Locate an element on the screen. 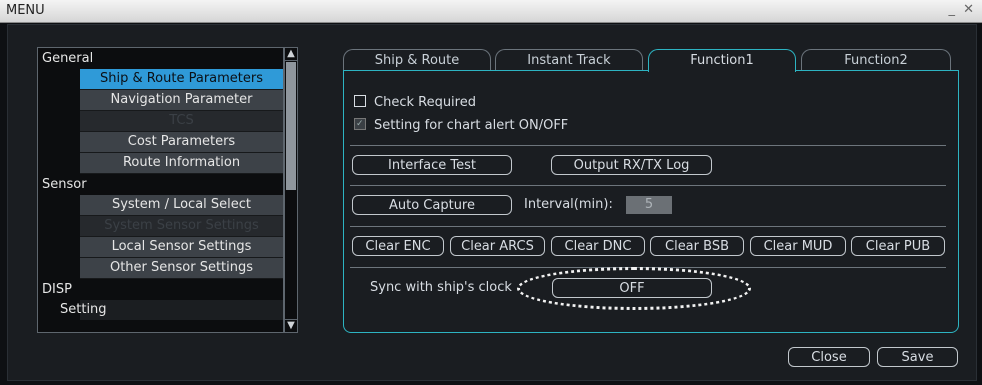 This screenshot has width=982, height=385. highlight-ellipse is located at coordinates (634, 288).